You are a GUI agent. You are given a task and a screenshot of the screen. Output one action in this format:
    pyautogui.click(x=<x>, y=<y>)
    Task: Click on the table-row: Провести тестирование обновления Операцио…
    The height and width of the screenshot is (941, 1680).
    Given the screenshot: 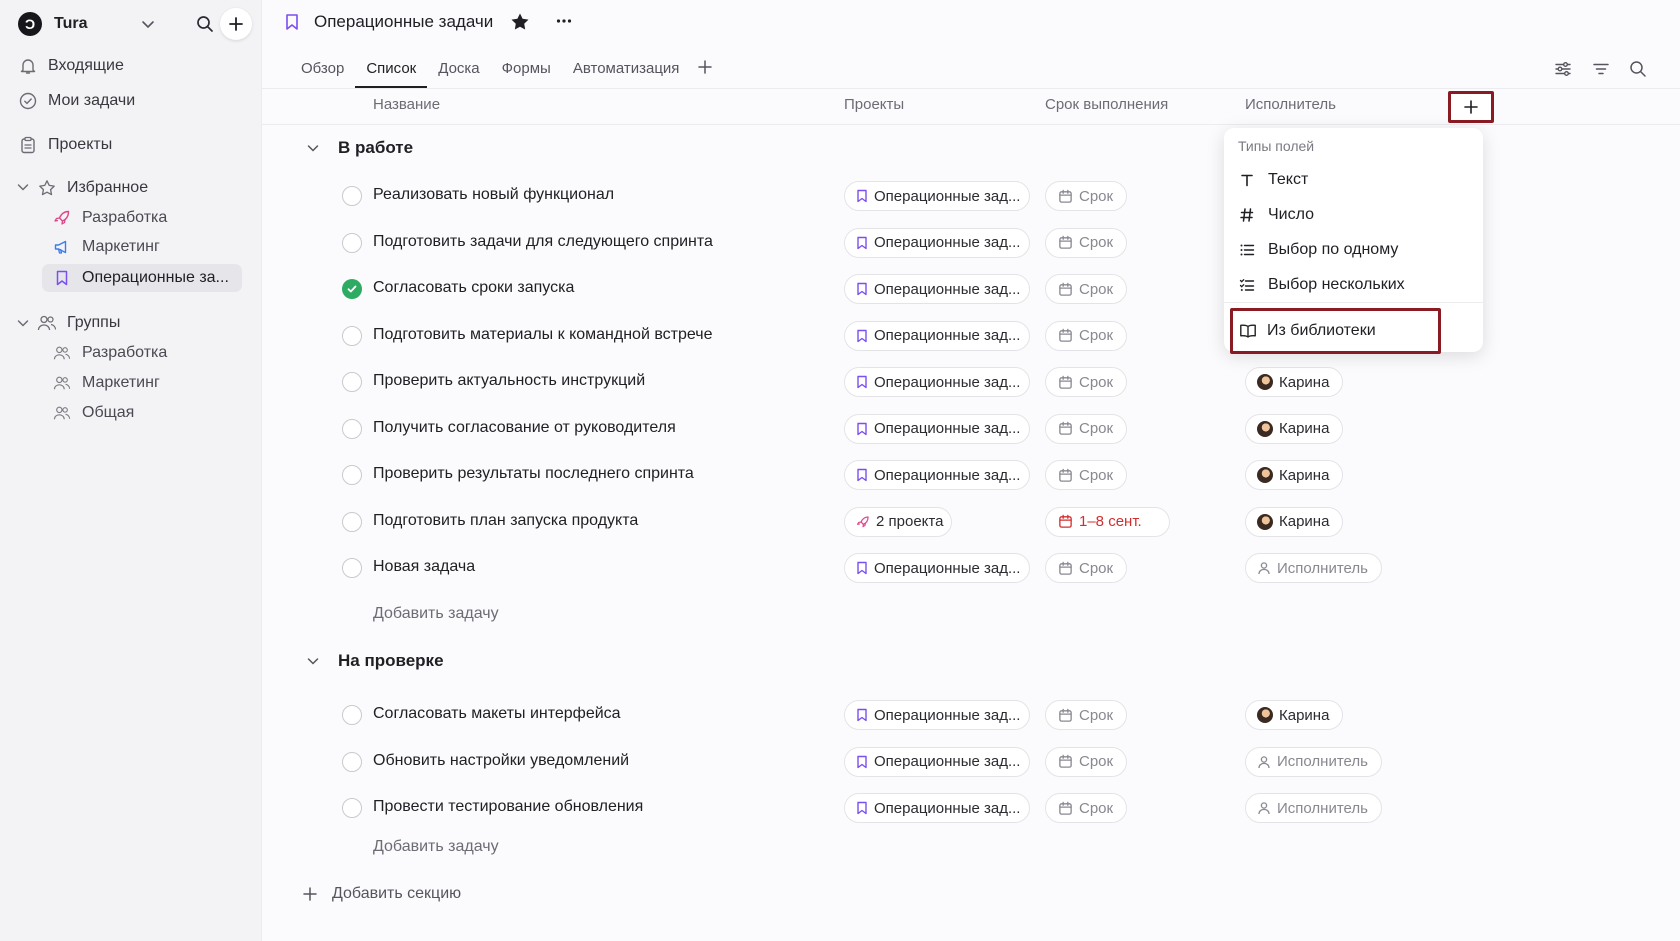 What is the action you would take?
    pyautogui.click(x=971, y=808)
    